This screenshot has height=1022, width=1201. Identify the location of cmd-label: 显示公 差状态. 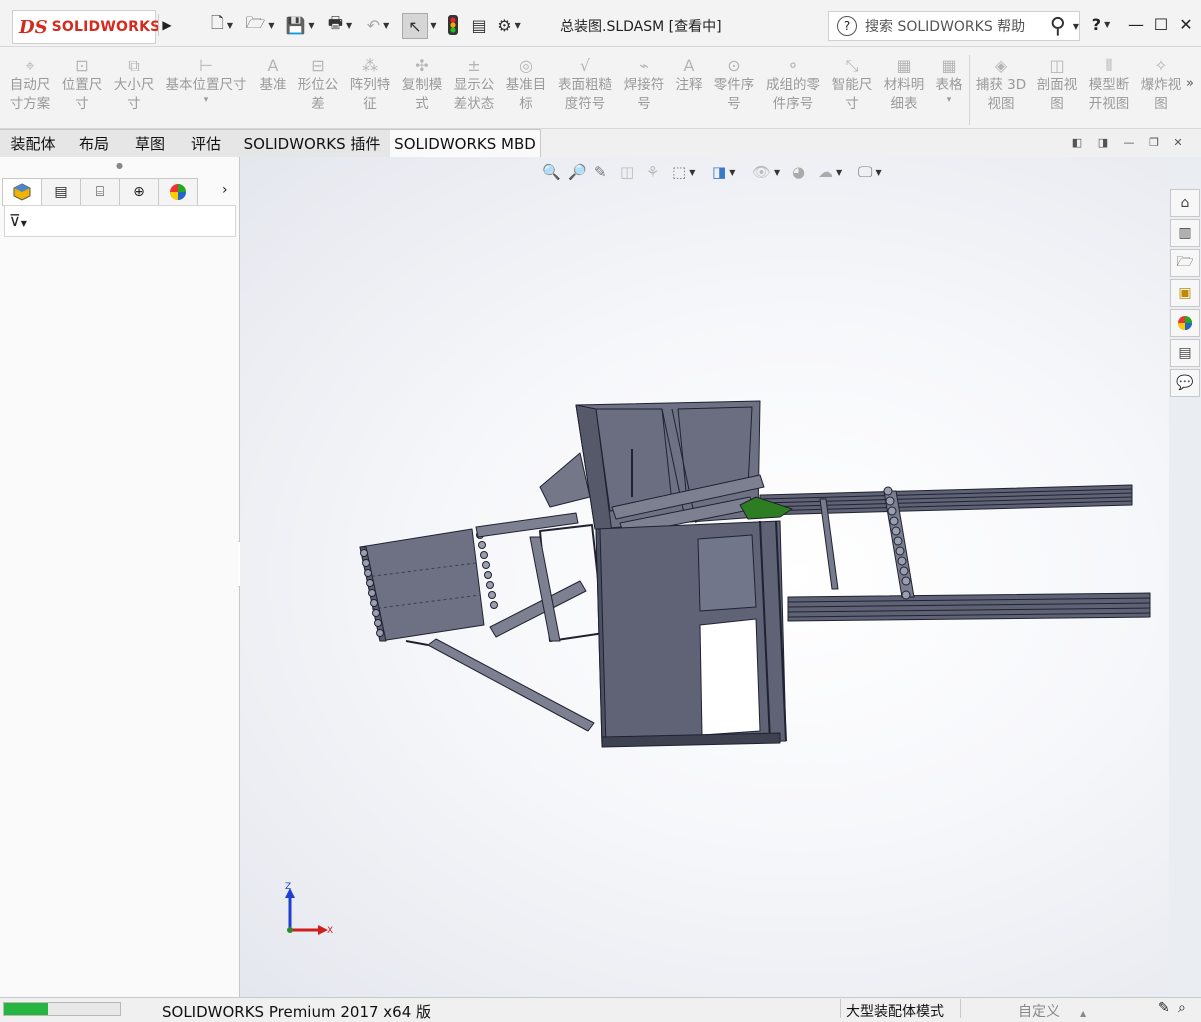
(474, 94).